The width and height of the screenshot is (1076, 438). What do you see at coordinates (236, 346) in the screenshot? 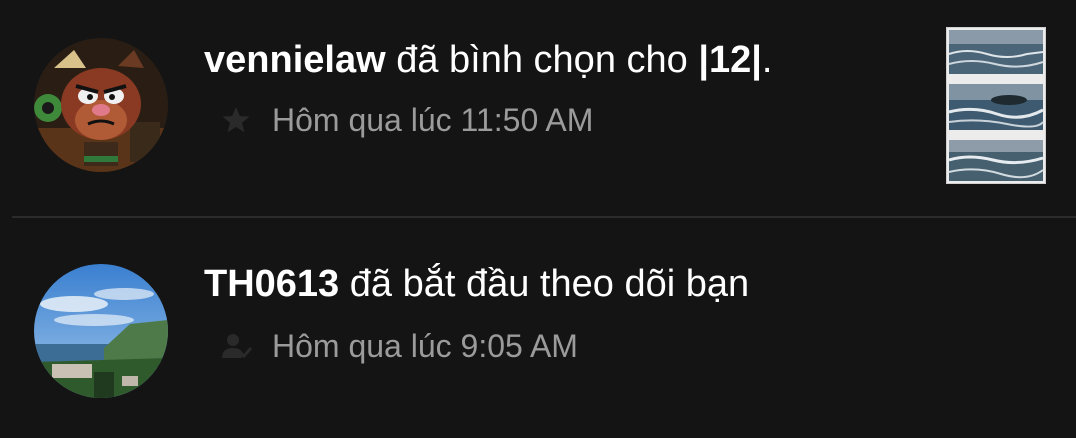
I see `follow-user-icon` at bounding box center [236, 346].